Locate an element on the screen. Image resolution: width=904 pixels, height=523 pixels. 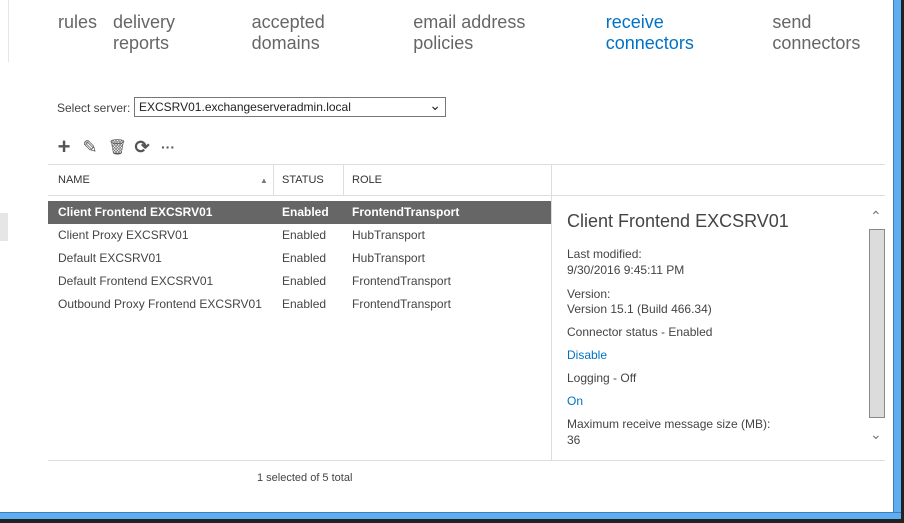
row-name: Outbound Proxy Frontend EXCSRV01 is located at coordinates (160, 304).